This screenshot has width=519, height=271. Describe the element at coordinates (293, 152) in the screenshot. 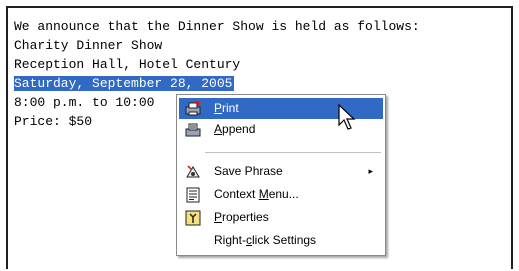

I see `menu-separator` at that location.